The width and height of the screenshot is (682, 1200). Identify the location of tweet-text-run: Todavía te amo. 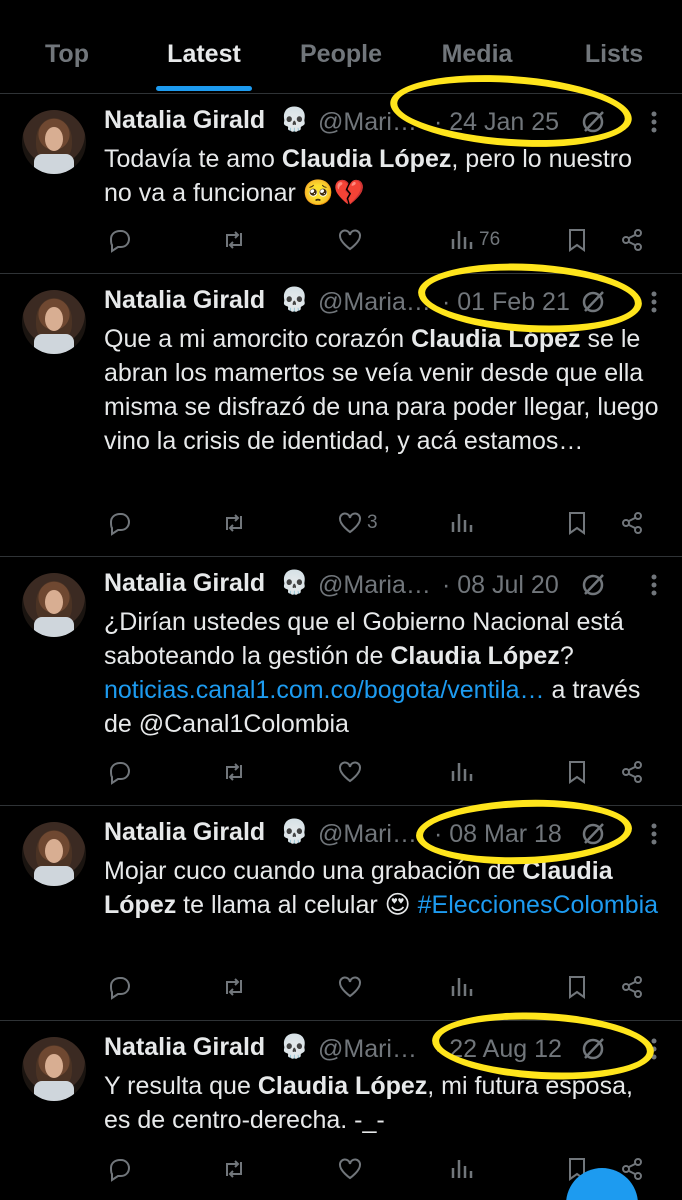
(193, 159).